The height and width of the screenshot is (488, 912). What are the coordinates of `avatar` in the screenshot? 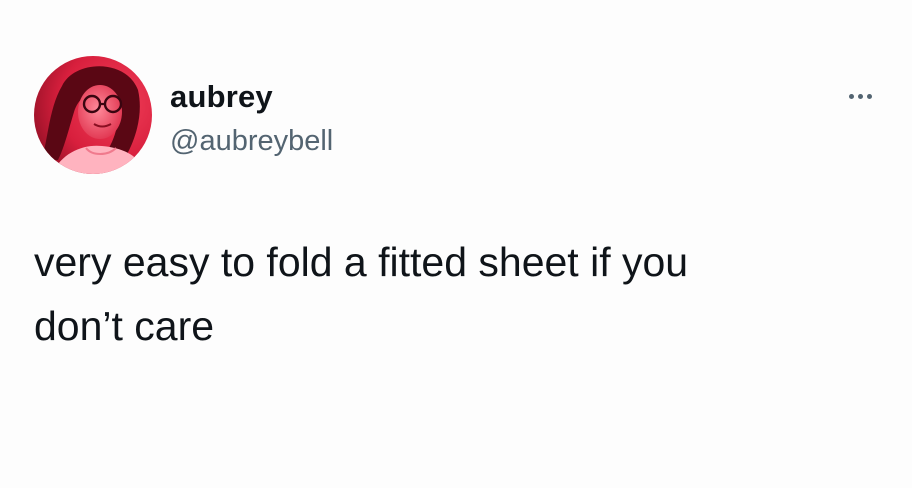 It's located at (93, 115).